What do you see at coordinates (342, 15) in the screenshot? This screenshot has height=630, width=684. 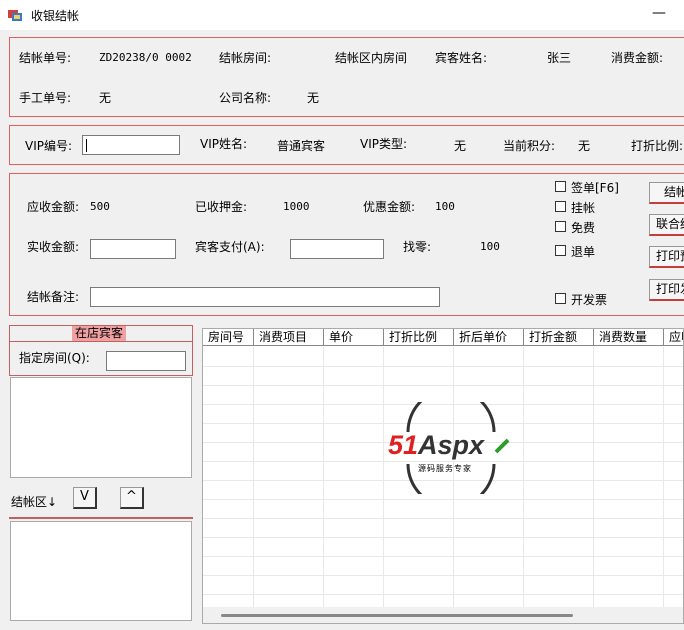 I see `title-bar: 收银结帐 —` at bounding box center [342, 15].